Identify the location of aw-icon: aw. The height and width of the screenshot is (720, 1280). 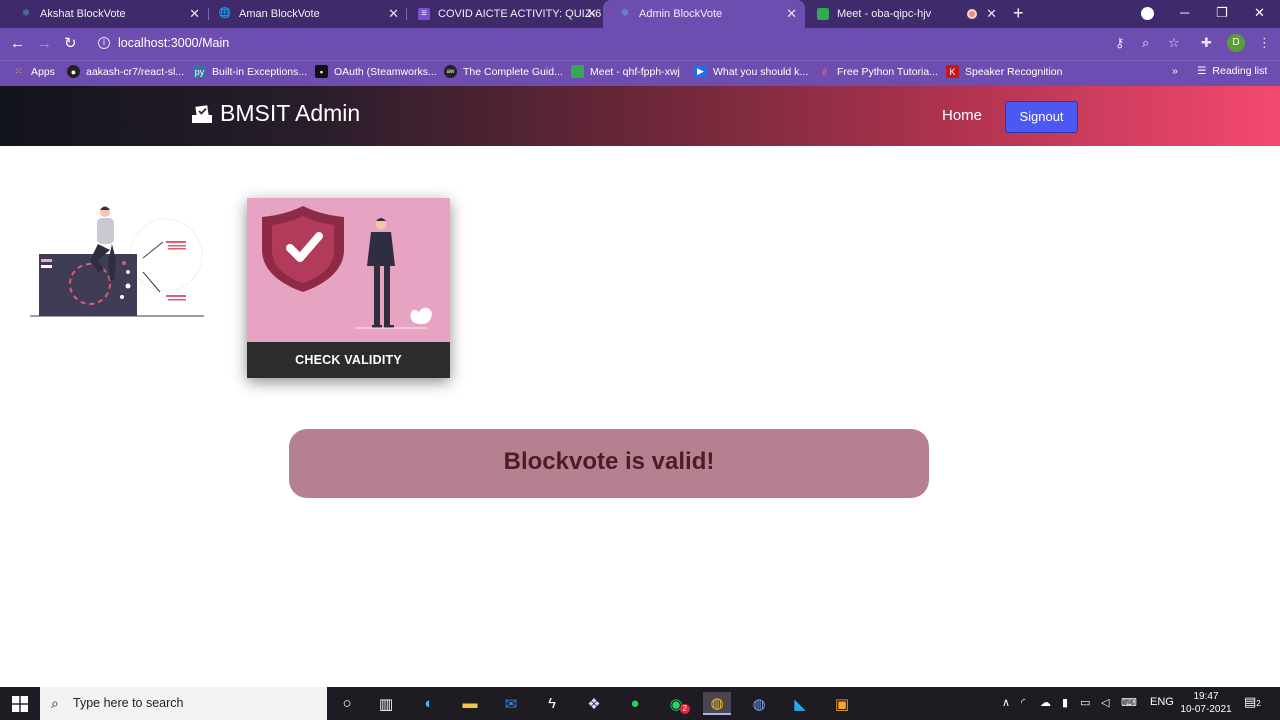
(450, 71).